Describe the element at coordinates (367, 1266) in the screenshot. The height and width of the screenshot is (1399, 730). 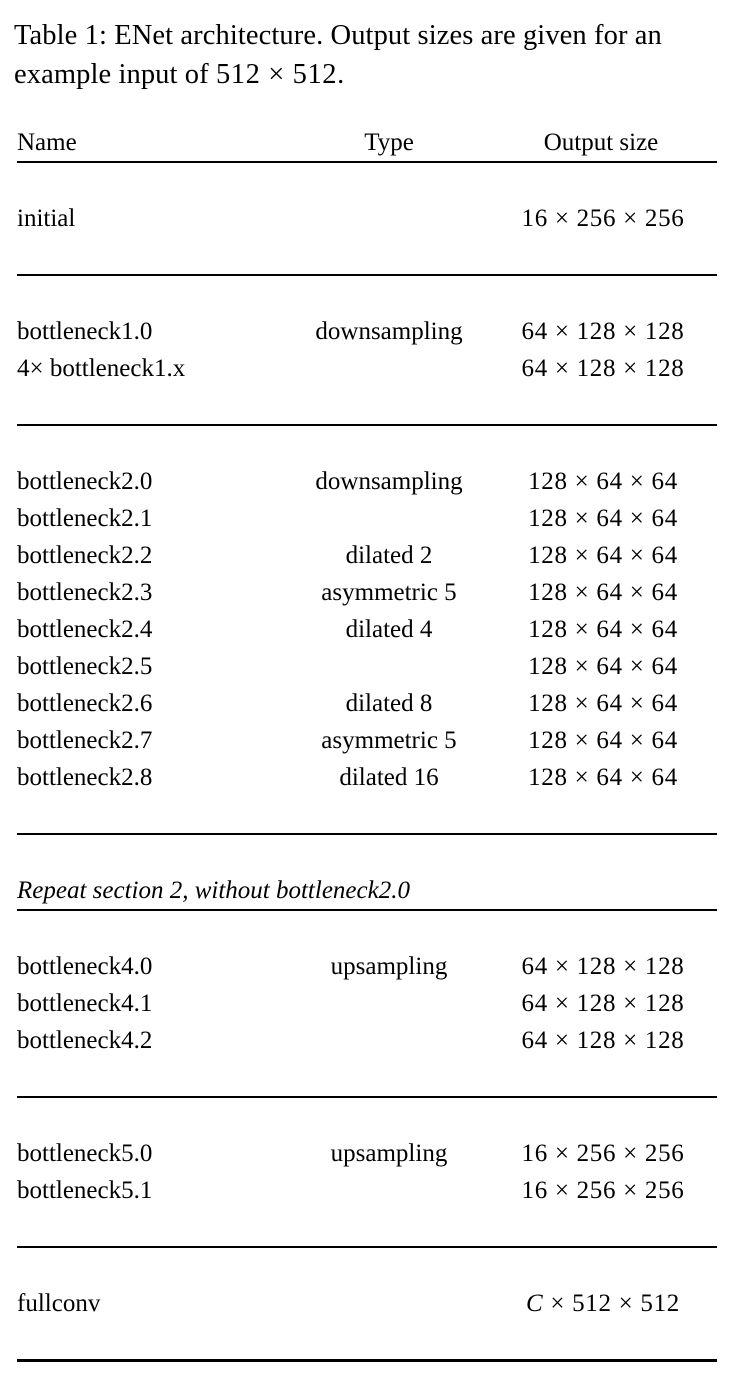
I see `rule-before-fullconv` at that location.